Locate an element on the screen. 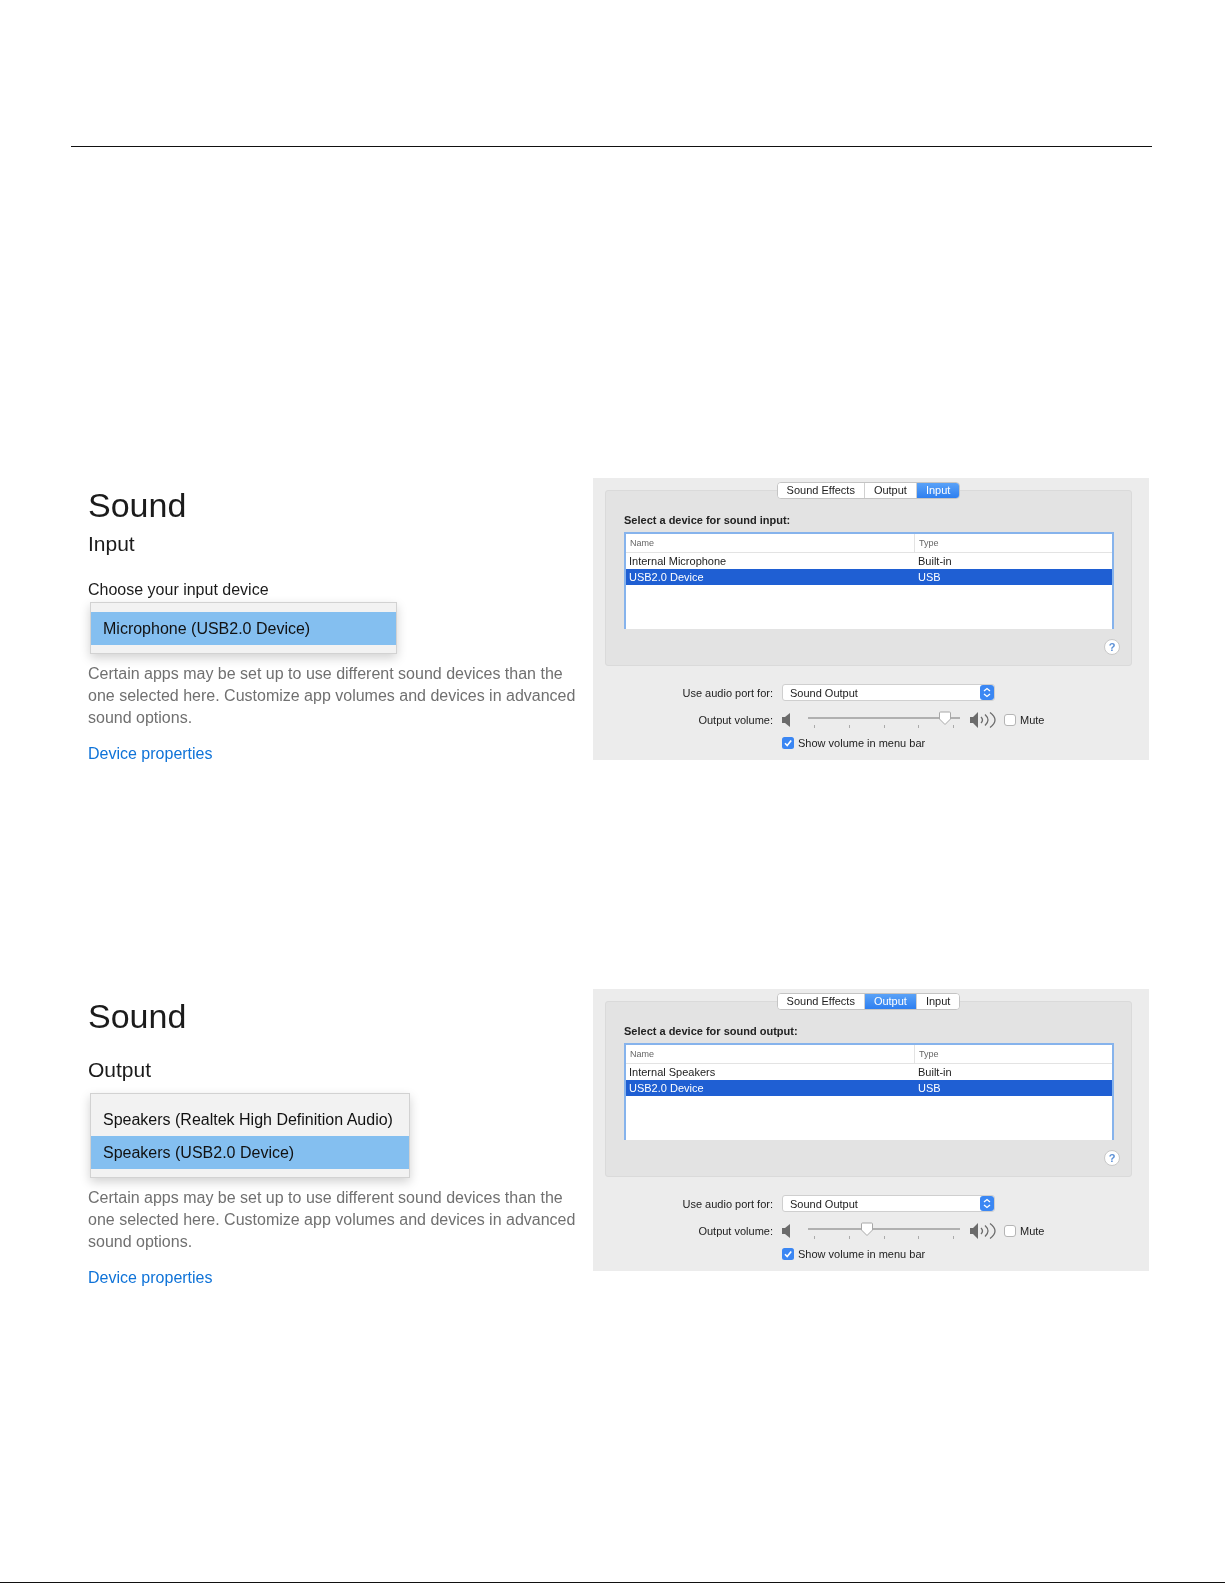 This screenshot has width=1225, height=1585. tab: Input is located at coordinates (937, 1001).